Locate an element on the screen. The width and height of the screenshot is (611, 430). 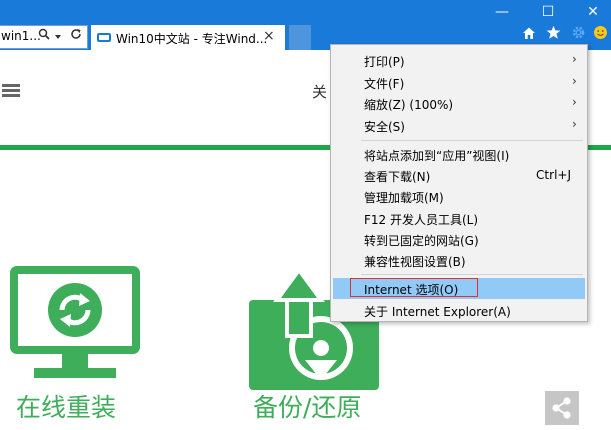
browser-titlebar: win1... Win10中文站 - 专注Wind... × — ☐ ✕ is located at coordinates (305, 25).